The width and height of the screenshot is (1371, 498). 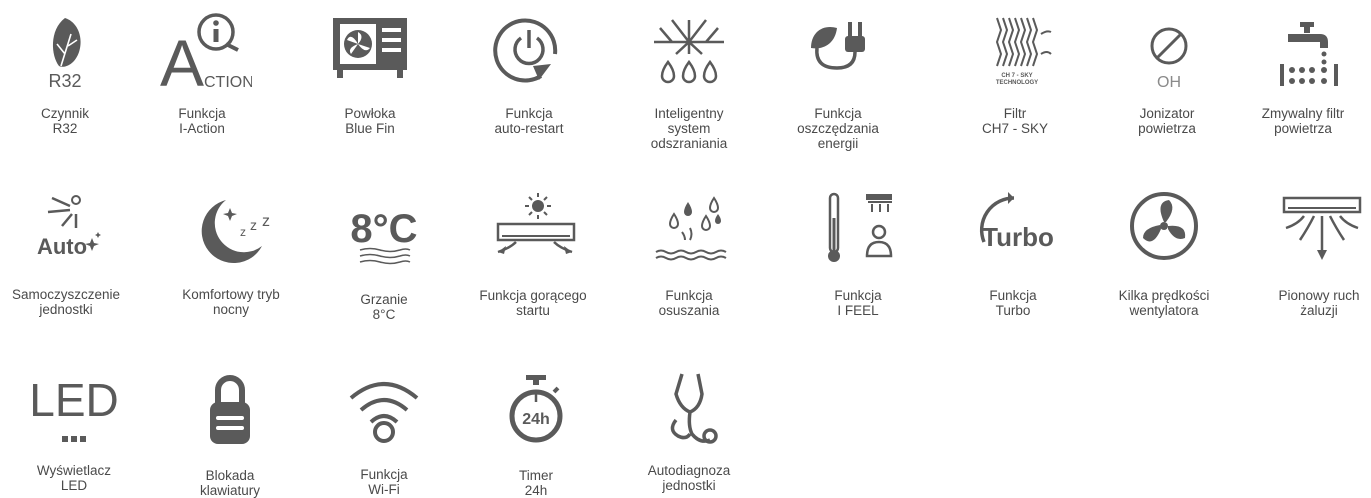 What do you see at coordinates (73, 400) in the screenshot?
I see `svg-text: LED` at bounding box center [73, 400].